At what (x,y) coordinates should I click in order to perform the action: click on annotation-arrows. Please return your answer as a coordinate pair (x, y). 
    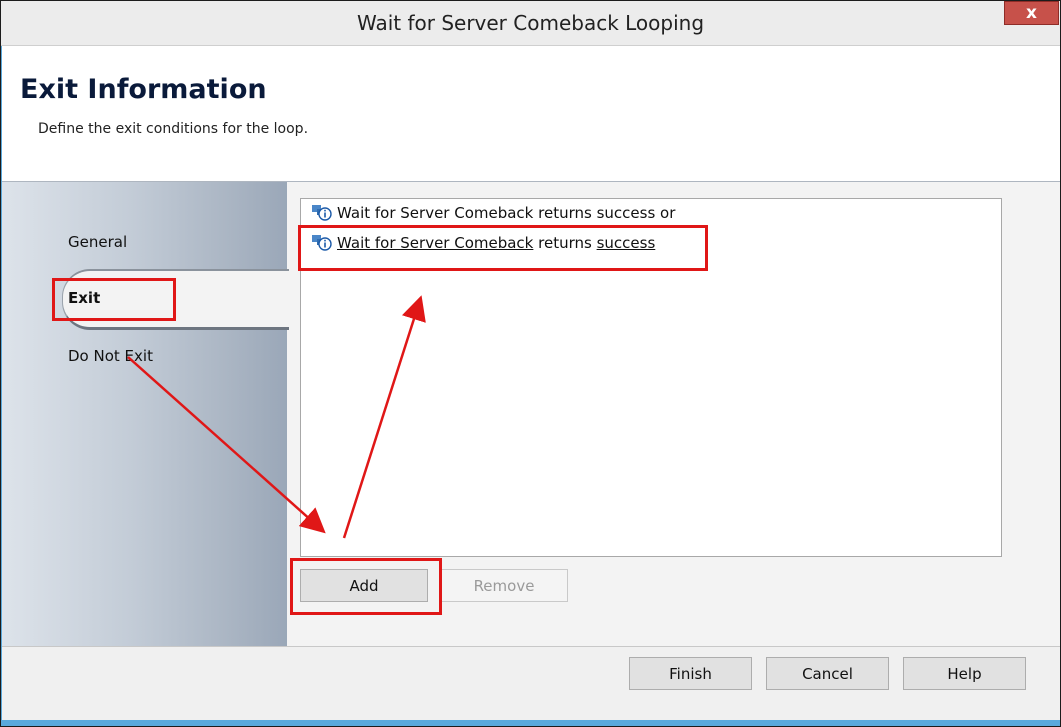
    Looking at the image, I should click on (276, 417).